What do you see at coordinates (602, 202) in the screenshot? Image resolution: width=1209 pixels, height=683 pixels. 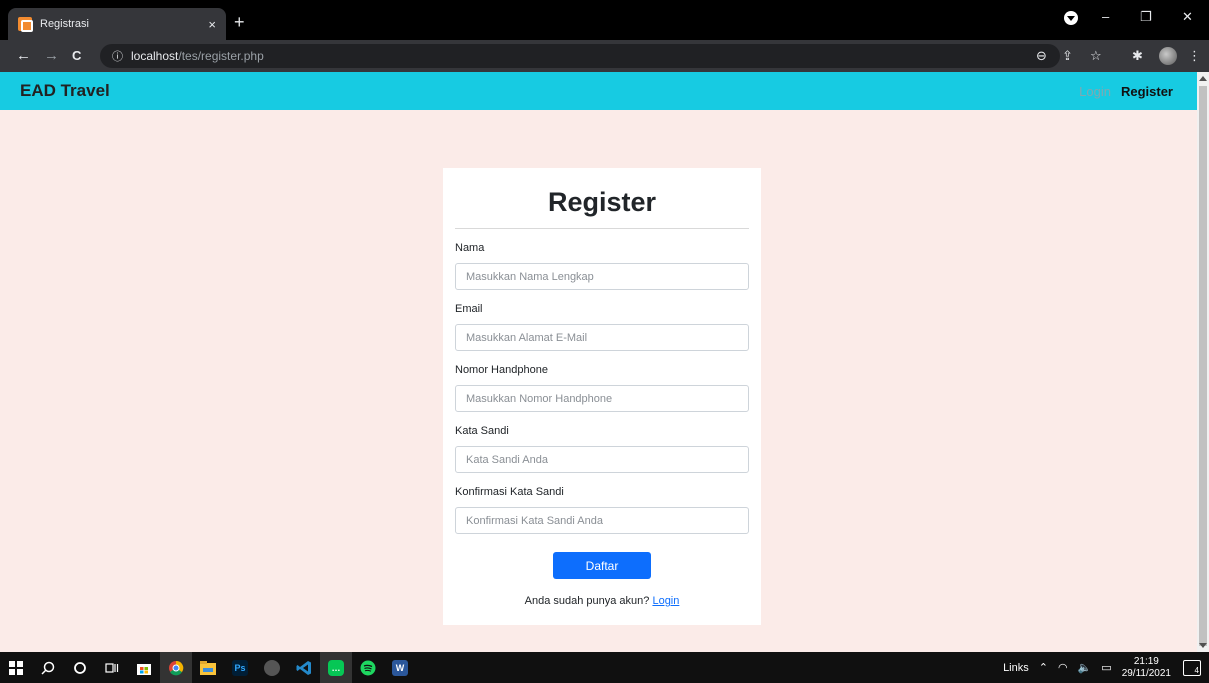 I see `form-title: Register` at bounding box center [602, 202].